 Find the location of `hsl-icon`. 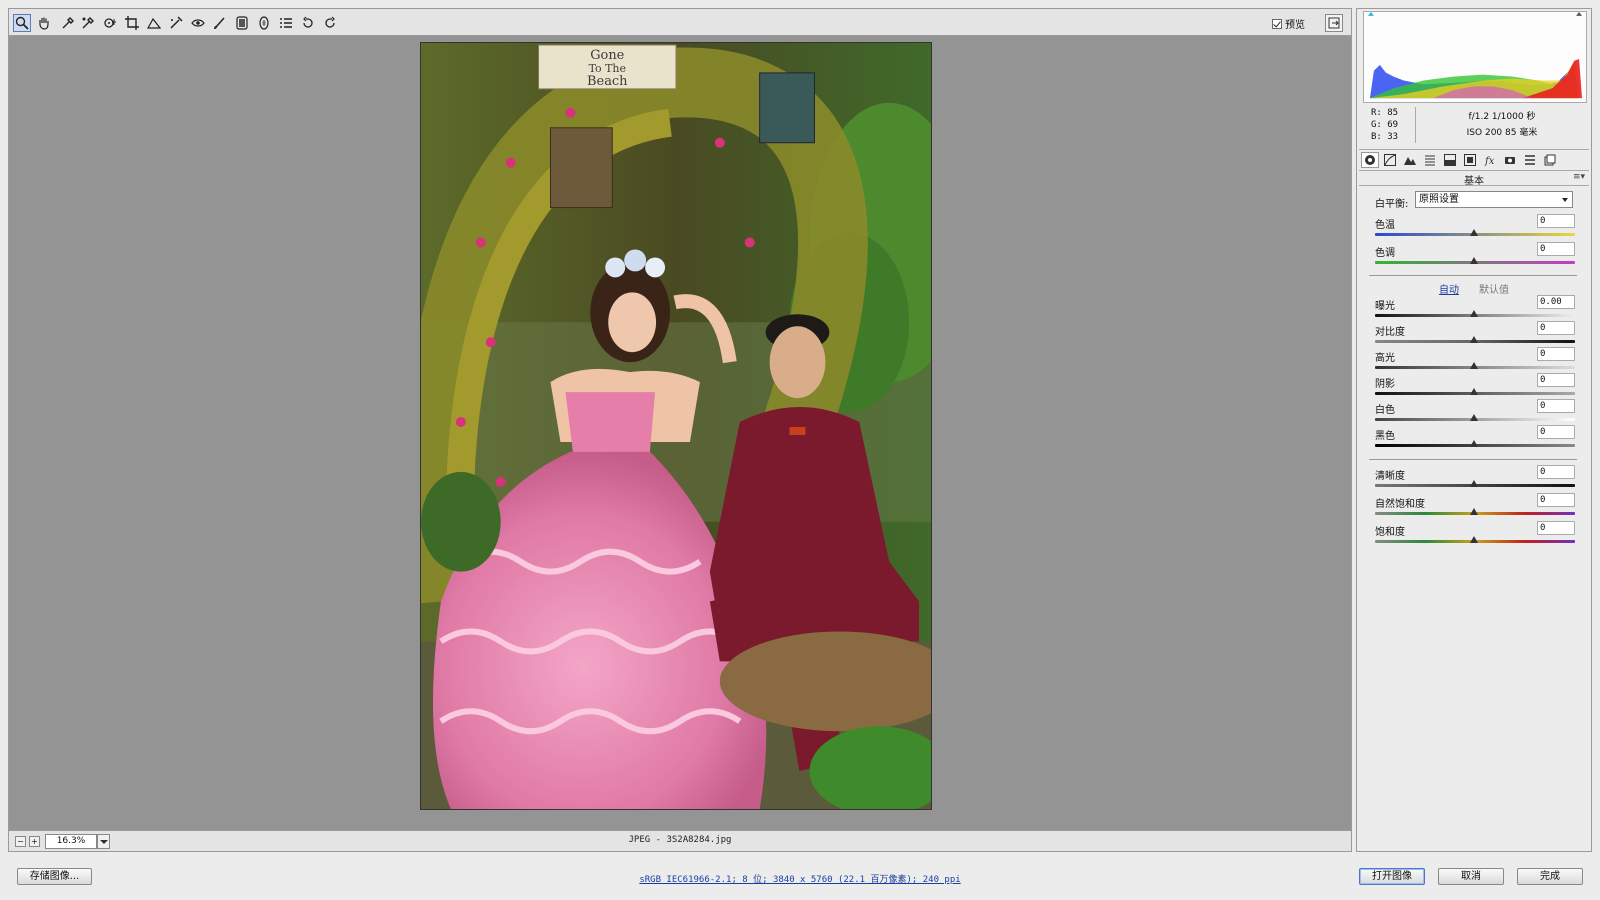

hsl-icon is located at coordinates (1430, 160).